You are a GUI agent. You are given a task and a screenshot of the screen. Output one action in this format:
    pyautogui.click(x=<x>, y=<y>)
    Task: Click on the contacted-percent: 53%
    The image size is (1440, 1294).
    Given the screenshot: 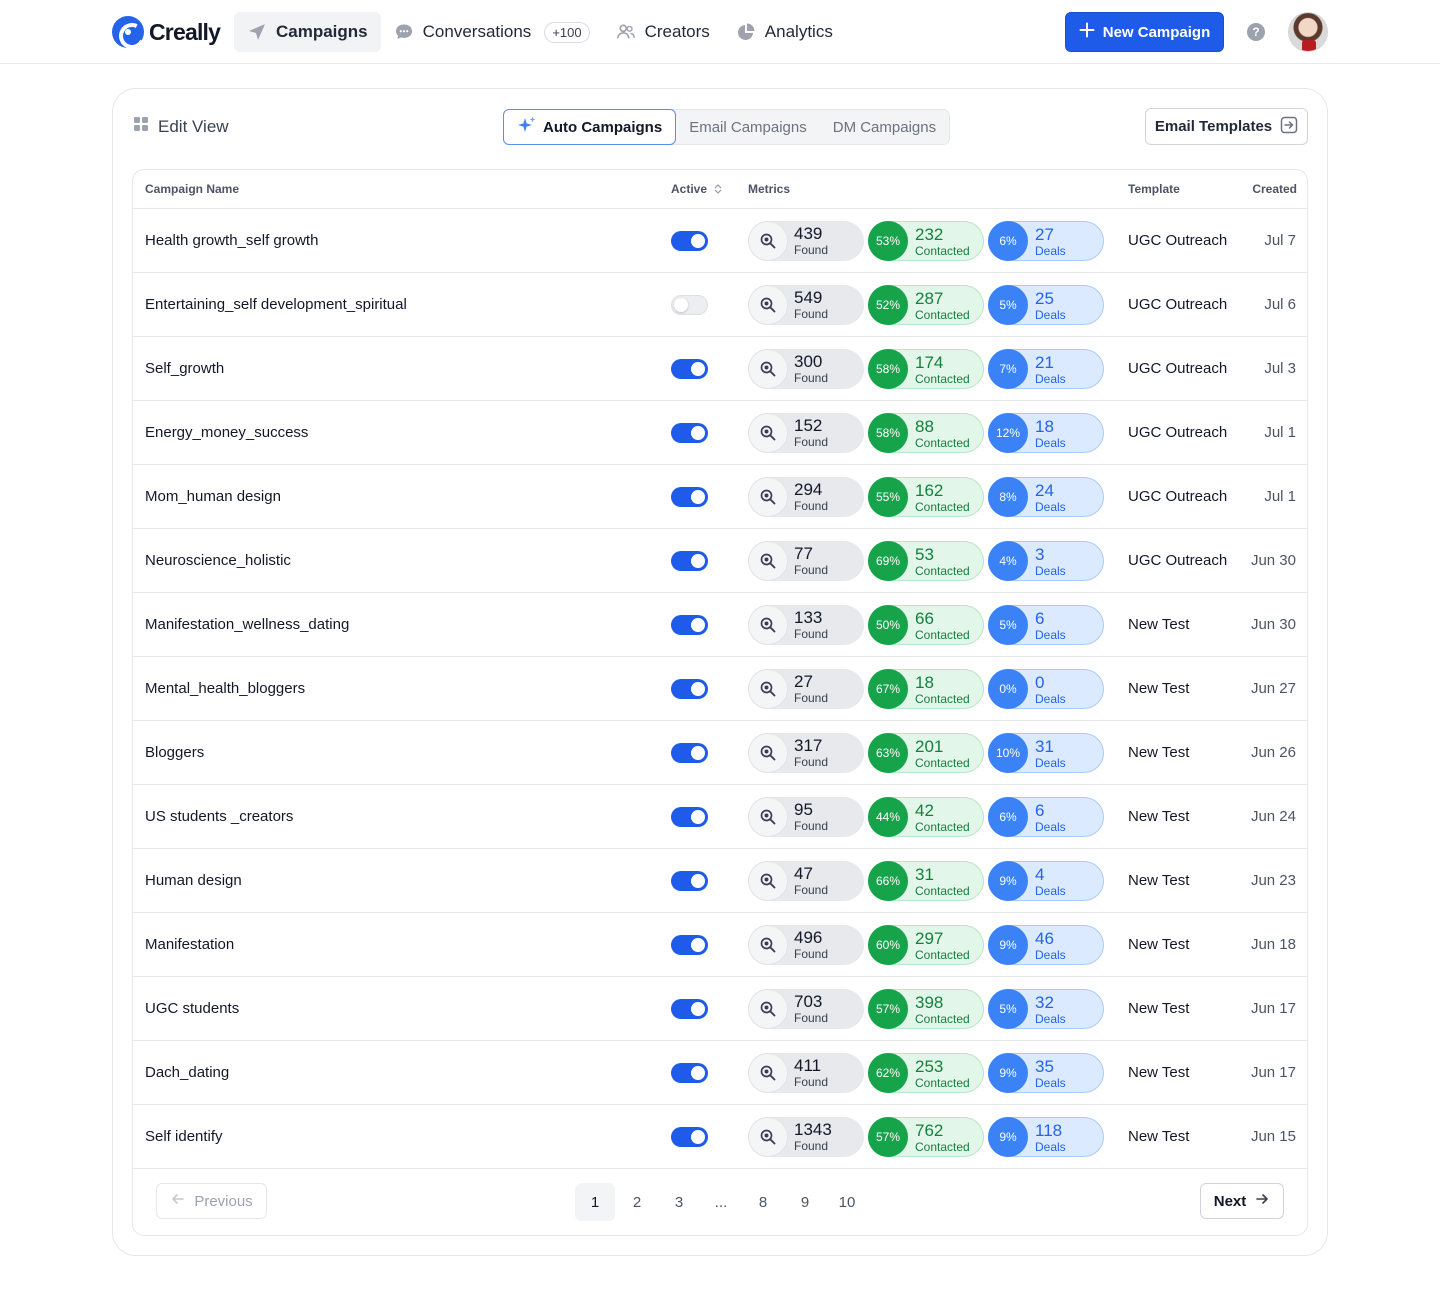 What is the action you would take?
    pyautogui.click(x=888, y=241)
    